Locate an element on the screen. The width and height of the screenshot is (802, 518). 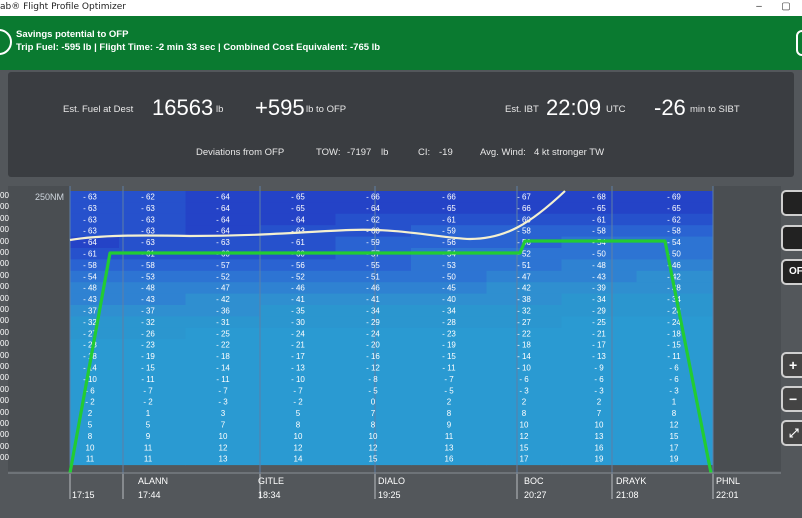
cell-value: 19 is located at coordinates (674, 459).